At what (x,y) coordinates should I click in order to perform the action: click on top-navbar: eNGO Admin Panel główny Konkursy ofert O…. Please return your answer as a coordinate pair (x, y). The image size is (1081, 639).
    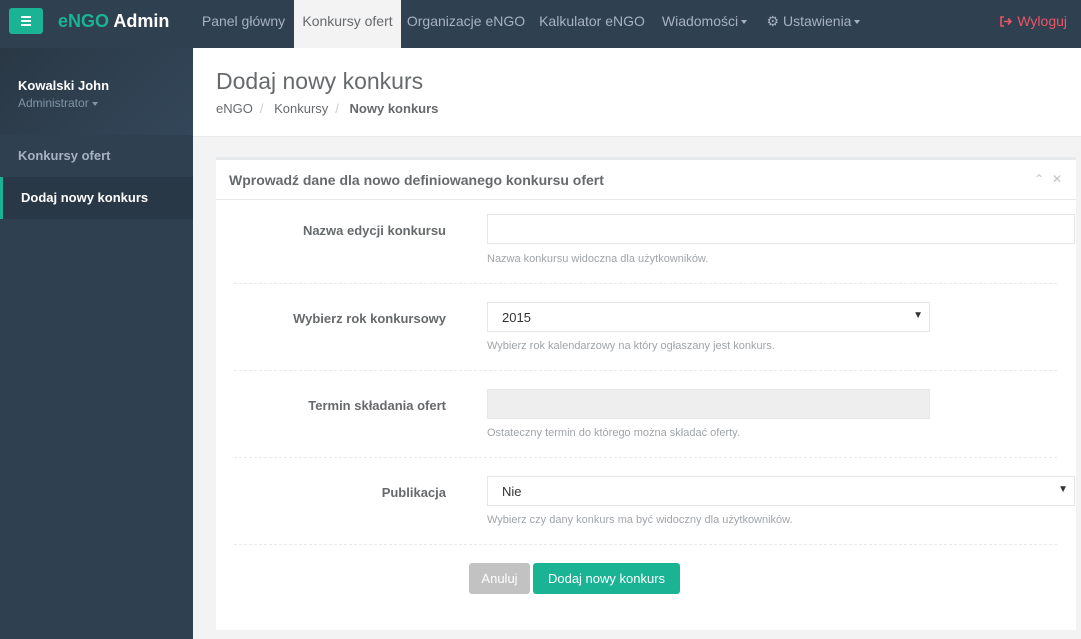
    Looking at the image, I should click on (540, 24).